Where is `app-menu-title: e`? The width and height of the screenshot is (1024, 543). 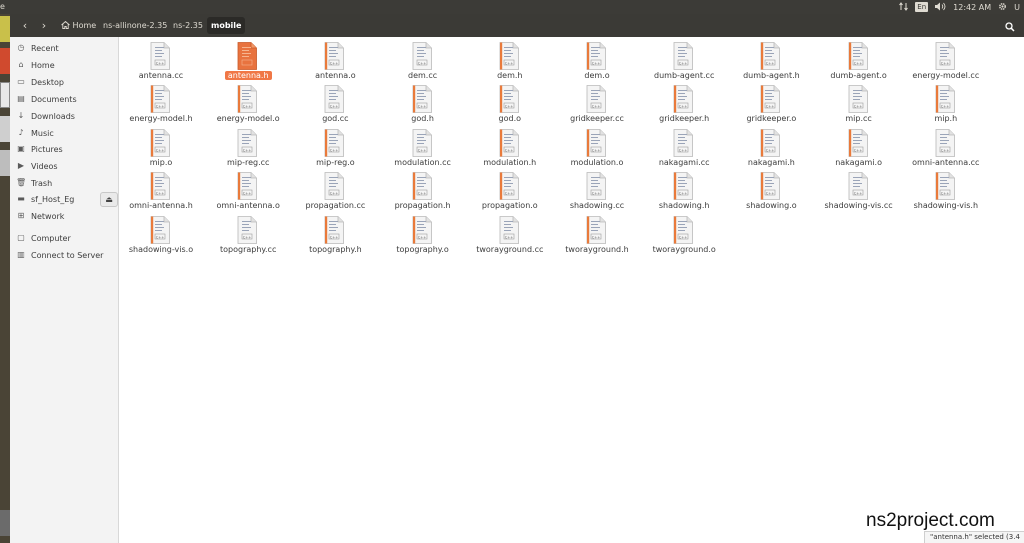 app-menu-title: e is located at coordinates (2, 6).